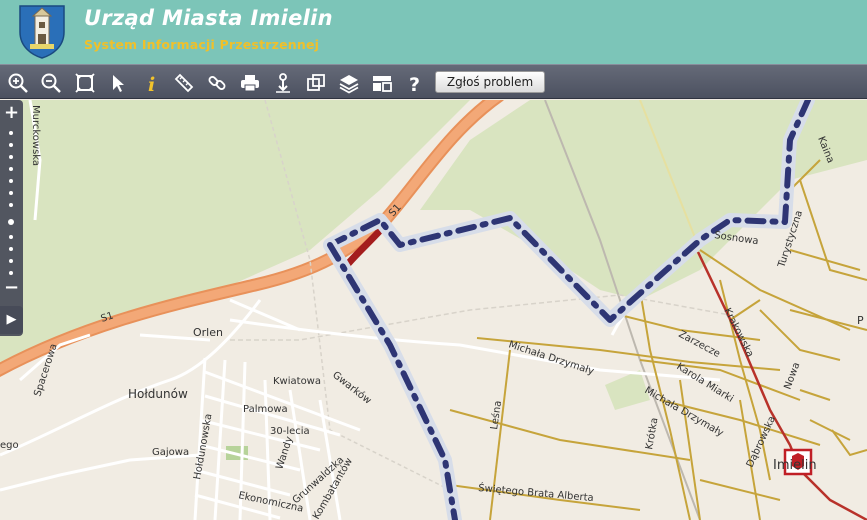 This screenshot has width=867, height=520. Describe the element at coordinates (208, 332) in the screenshot. I see `label-orlen: Orlen` at that location.